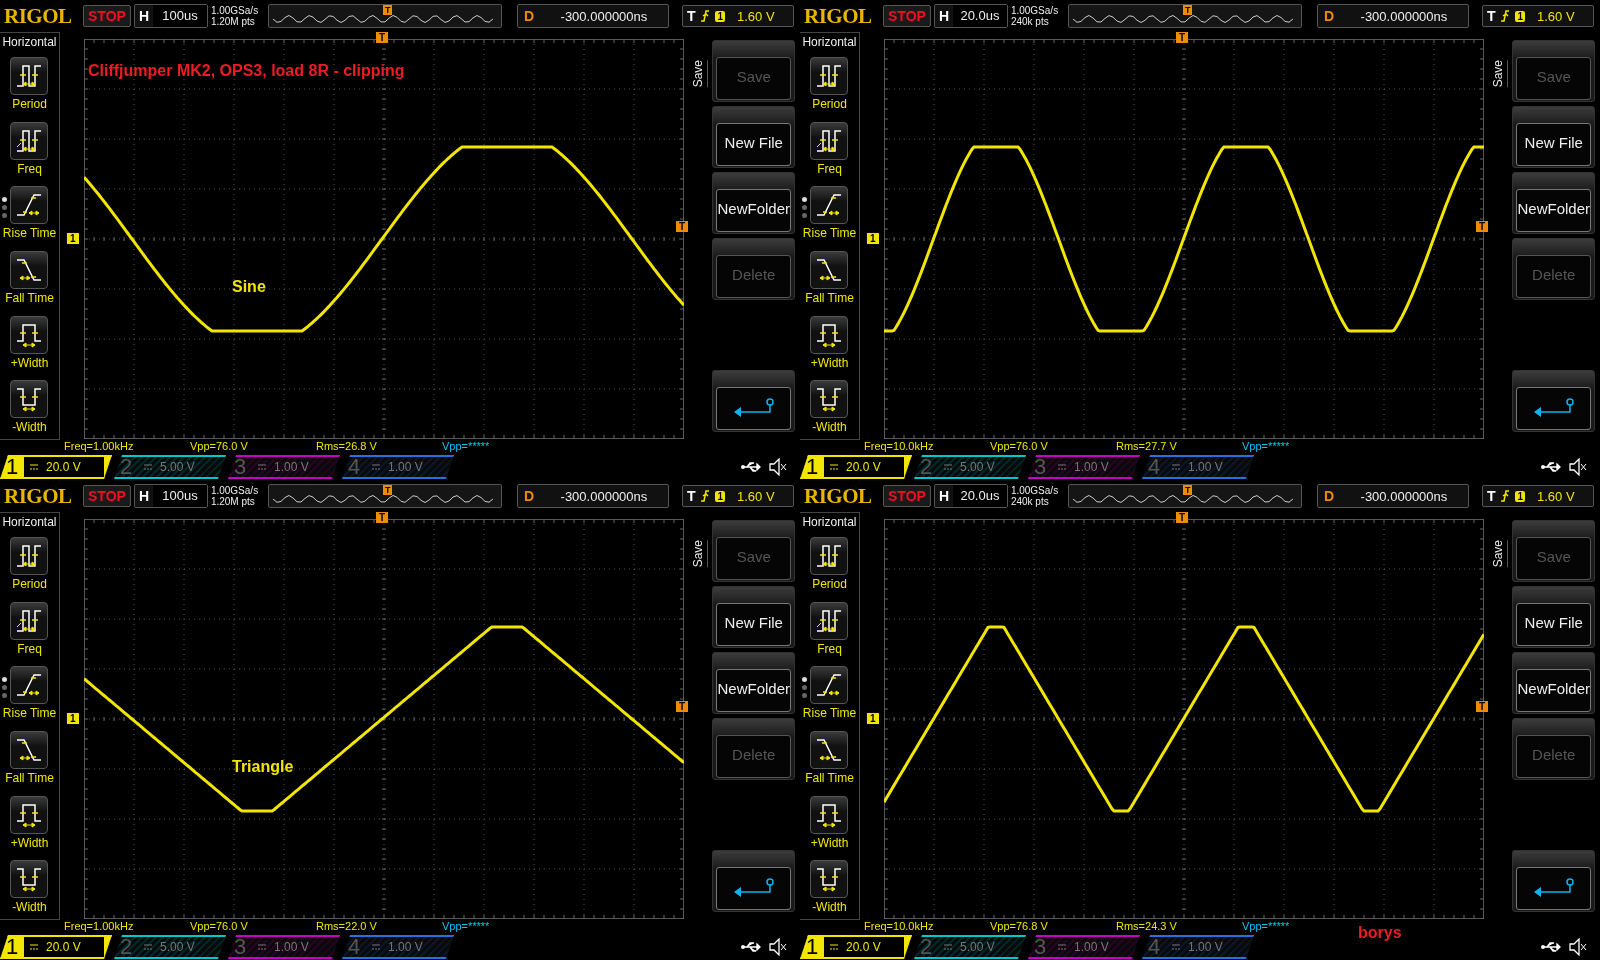 This screenshot has height=960, width=1600. Describe the element at coordinates (63, 467) in the screenshot. I see `channel-scale: 20.0 V` at that location.